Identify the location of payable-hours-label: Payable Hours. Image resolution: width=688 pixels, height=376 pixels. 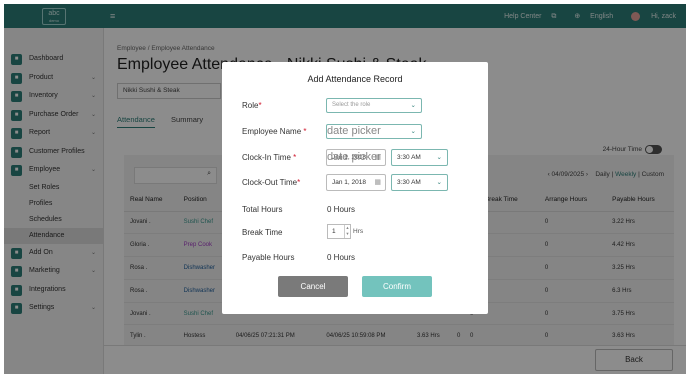
(268, 257).